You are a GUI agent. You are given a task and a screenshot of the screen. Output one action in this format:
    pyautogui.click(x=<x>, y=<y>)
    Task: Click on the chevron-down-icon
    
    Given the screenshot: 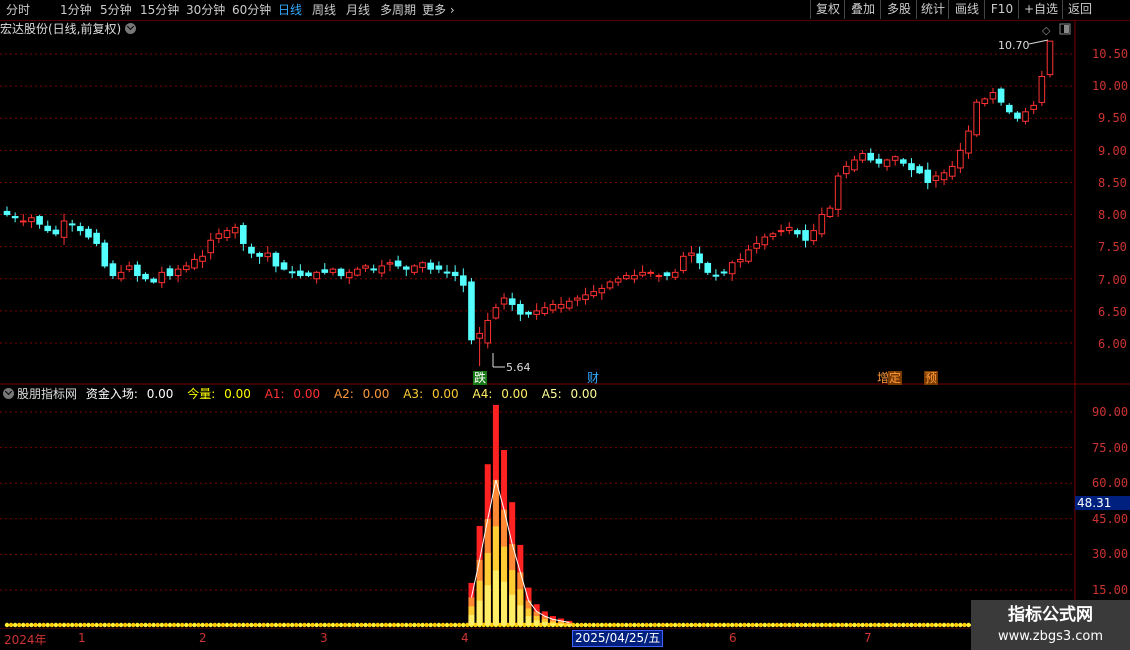 What is the action you would take?
    pyautogui.click(x=8, y=393)
    